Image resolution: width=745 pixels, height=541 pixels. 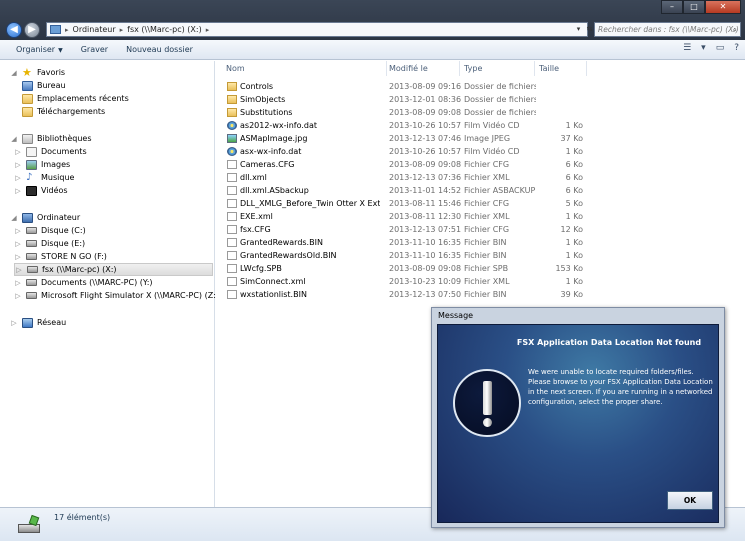 What do you see at coordinates (549, 68) in the screenshot?
I see `column-label: Taille` at bounding box center [549, 68].